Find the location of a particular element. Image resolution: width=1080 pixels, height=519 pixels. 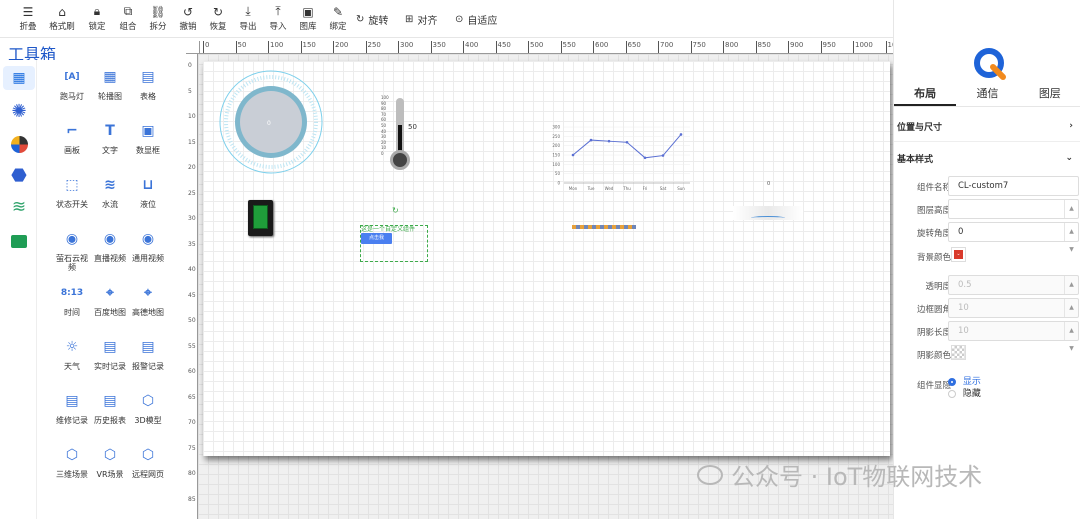

status-switch is located at coordinates (260, 218).